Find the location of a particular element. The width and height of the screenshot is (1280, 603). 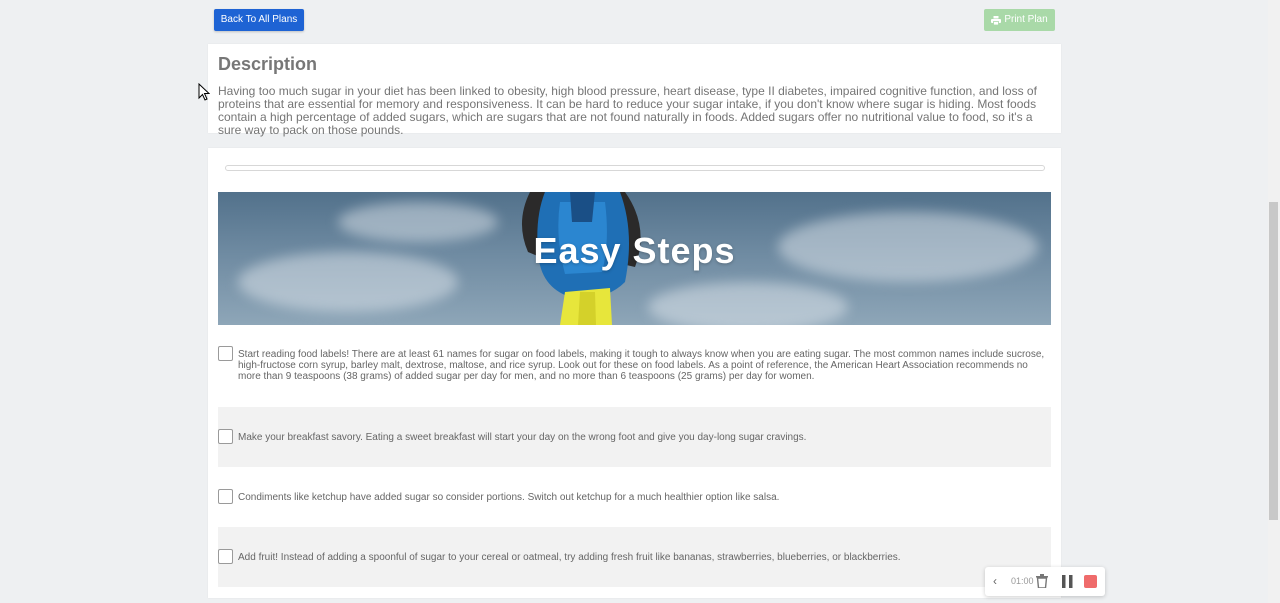

description-title: Description is located at coordinates (268, 64).